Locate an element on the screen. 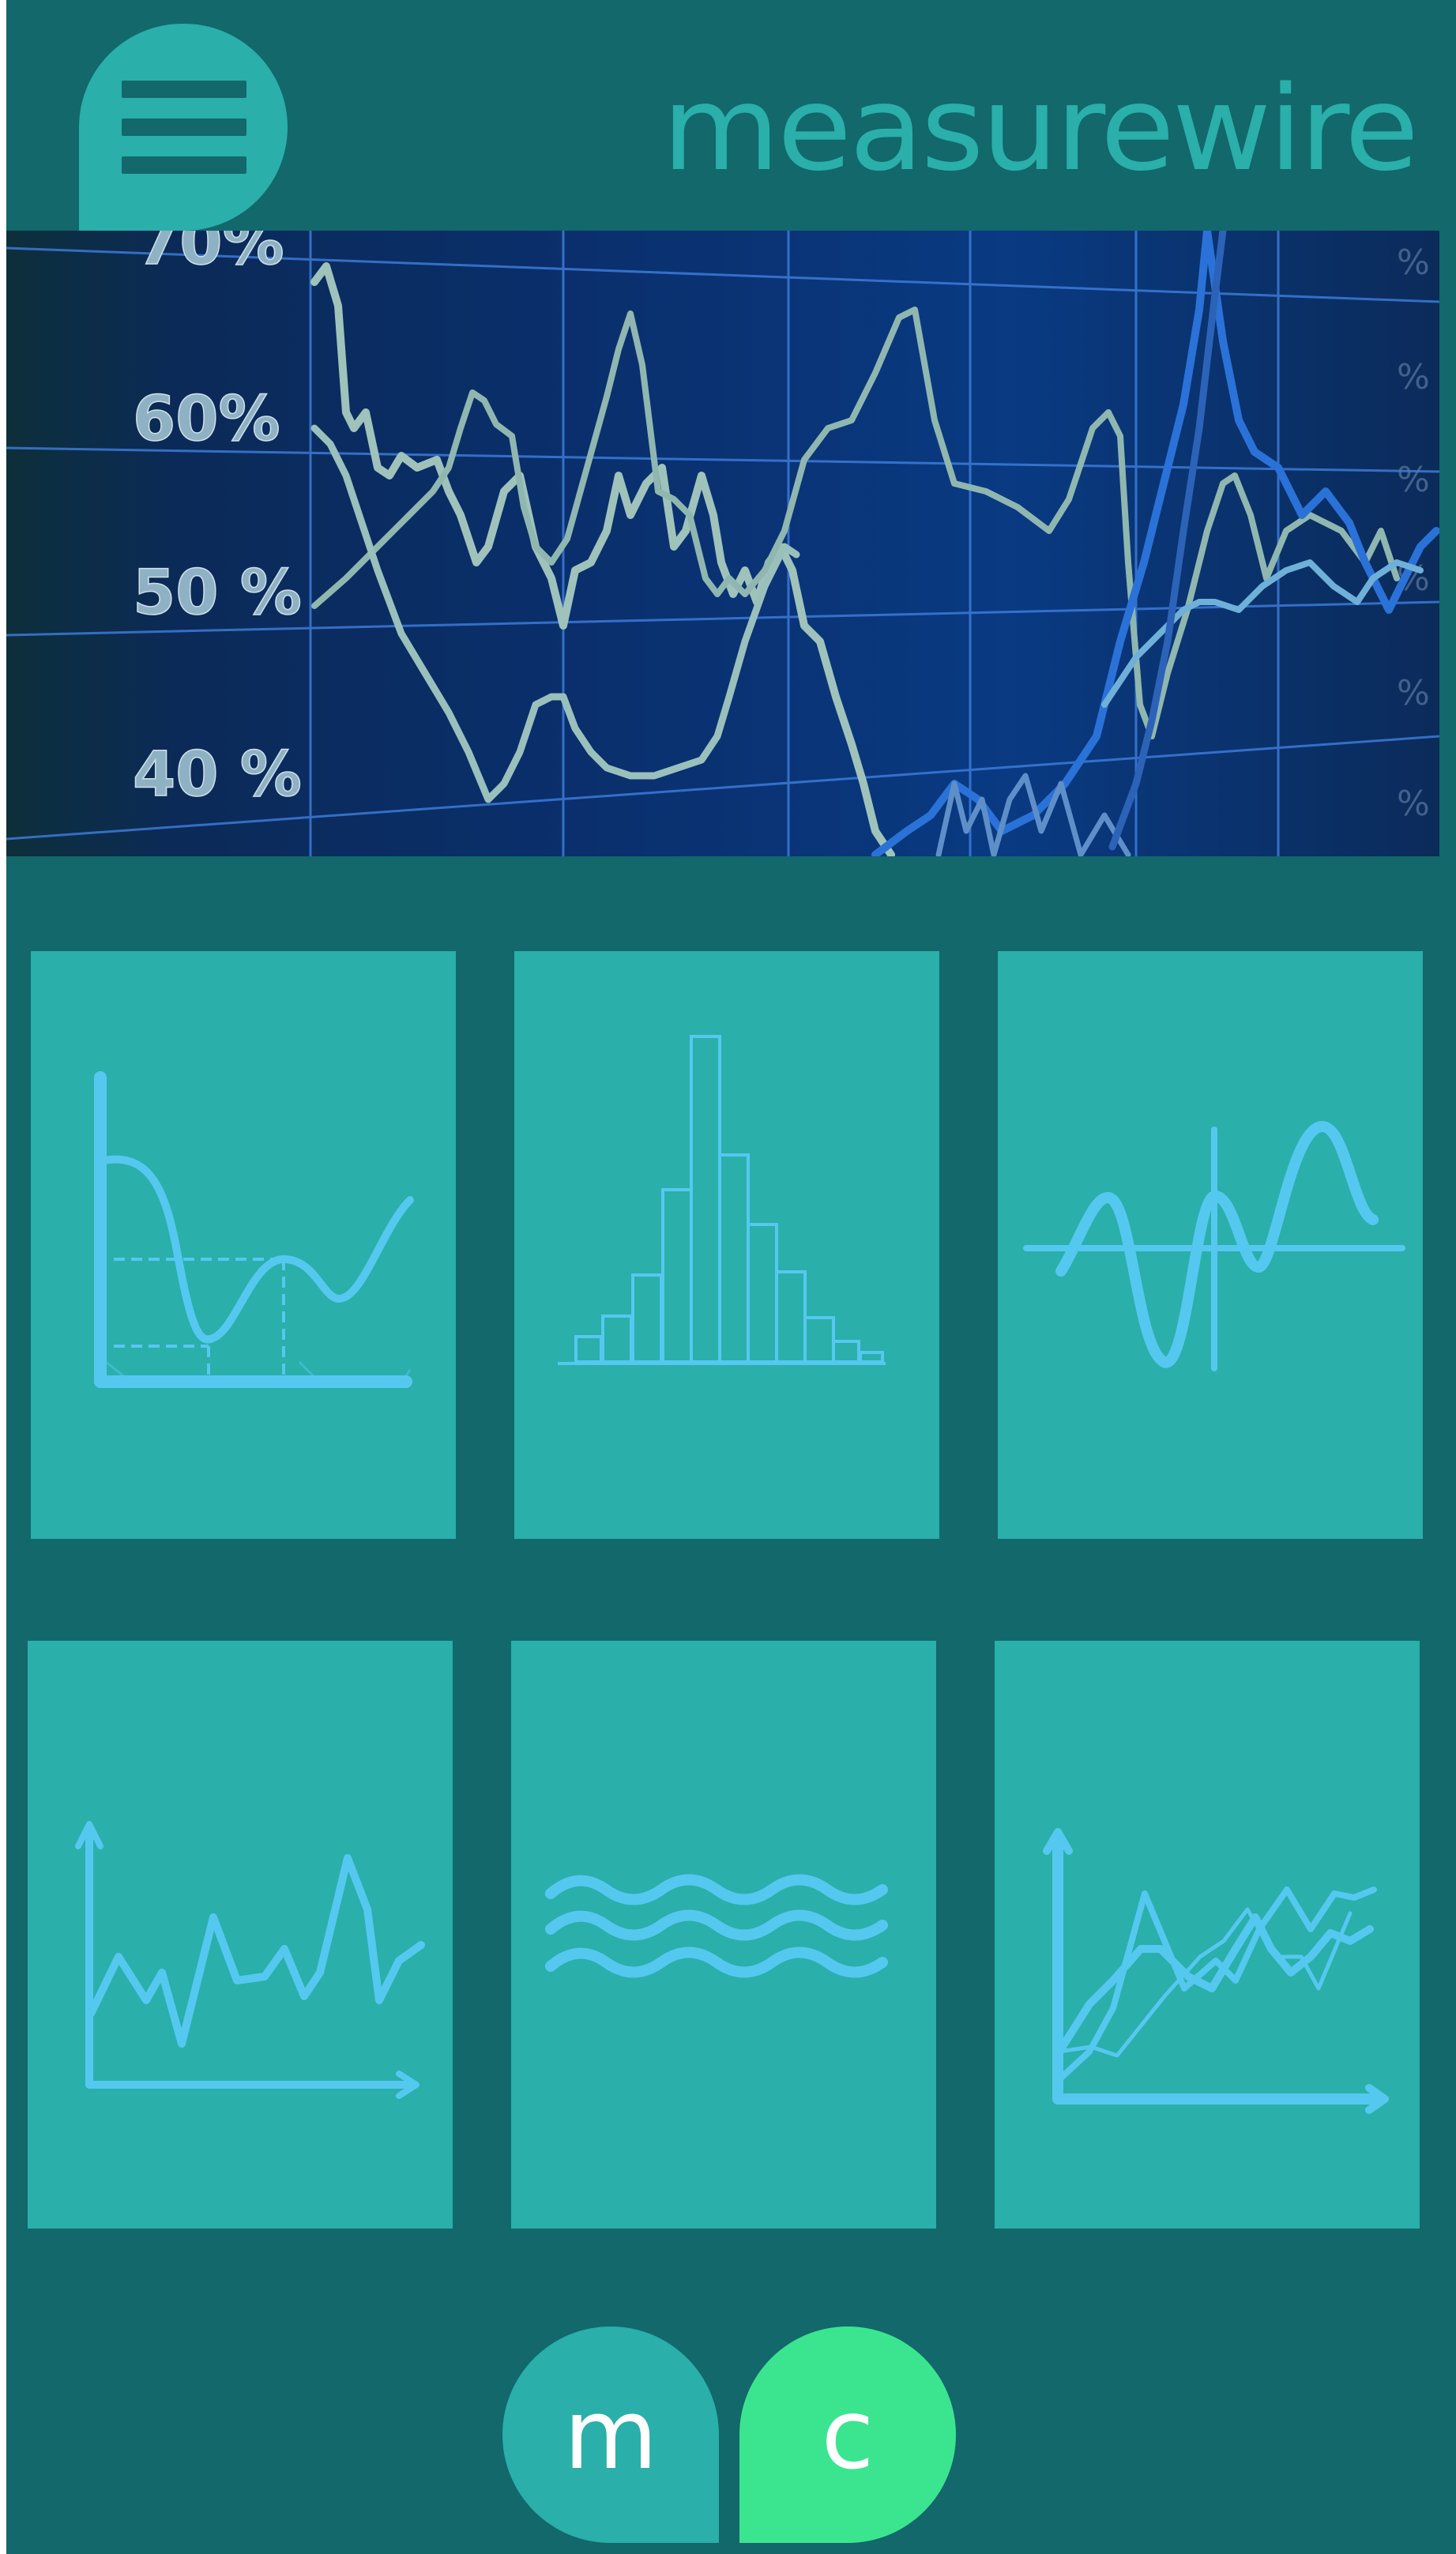 The width and height of the screenshot is (1456, 2554). tile-multi-line-chart is located at coordinates (1207, 1935).